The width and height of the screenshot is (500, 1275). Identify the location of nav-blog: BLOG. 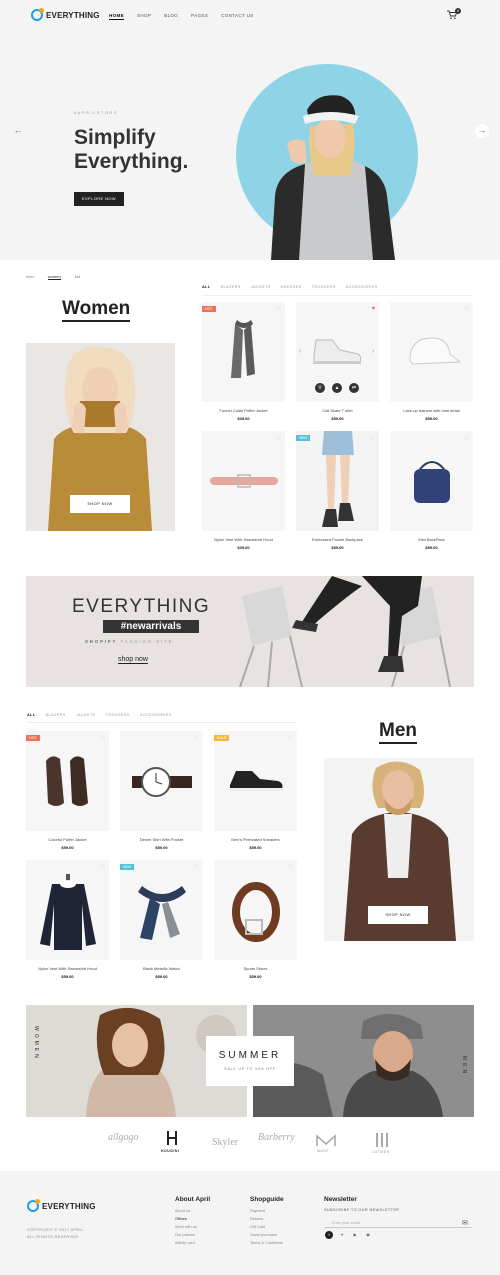
(171, 16).